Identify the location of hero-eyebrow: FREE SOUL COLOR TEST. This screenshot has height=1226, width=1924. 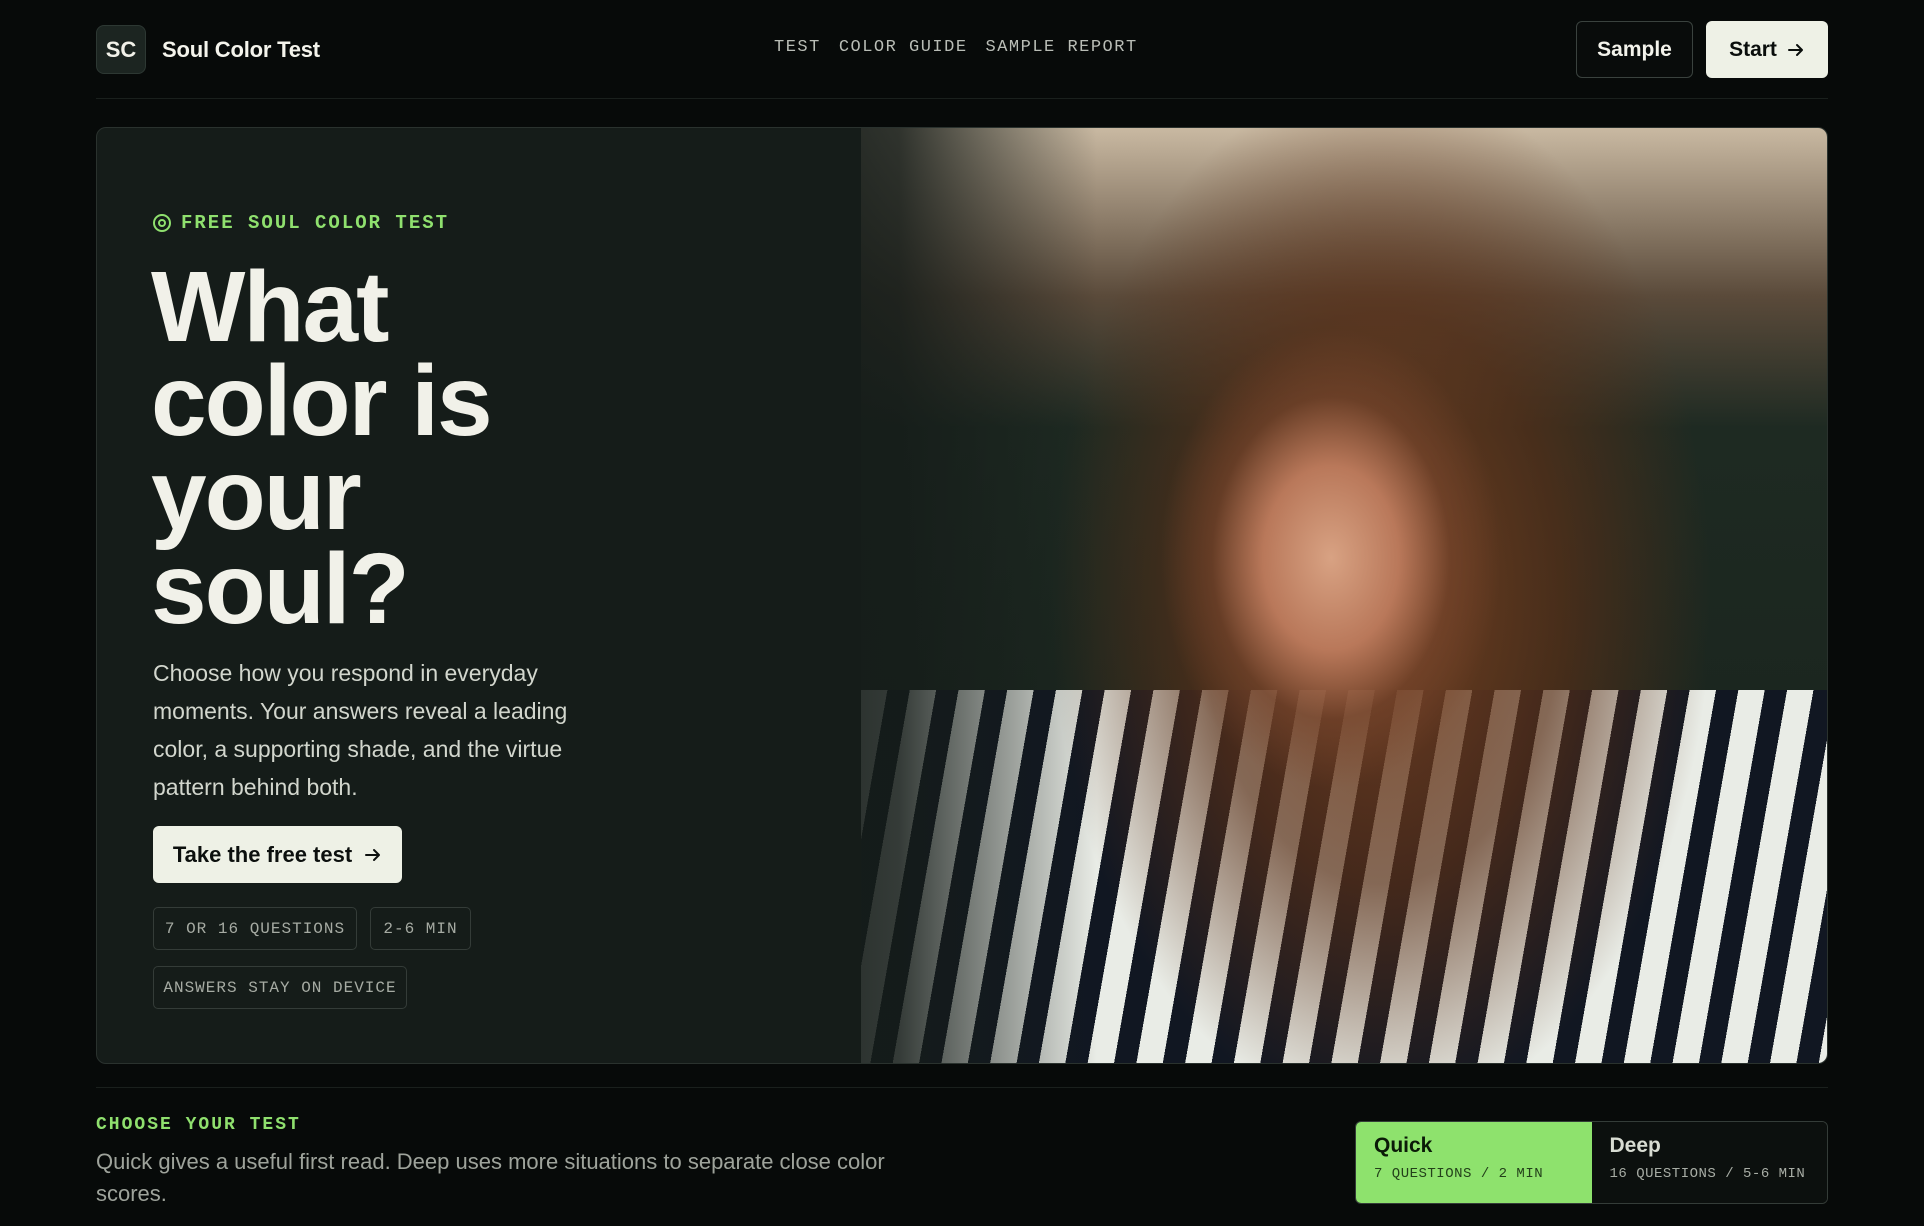
(301, 223).